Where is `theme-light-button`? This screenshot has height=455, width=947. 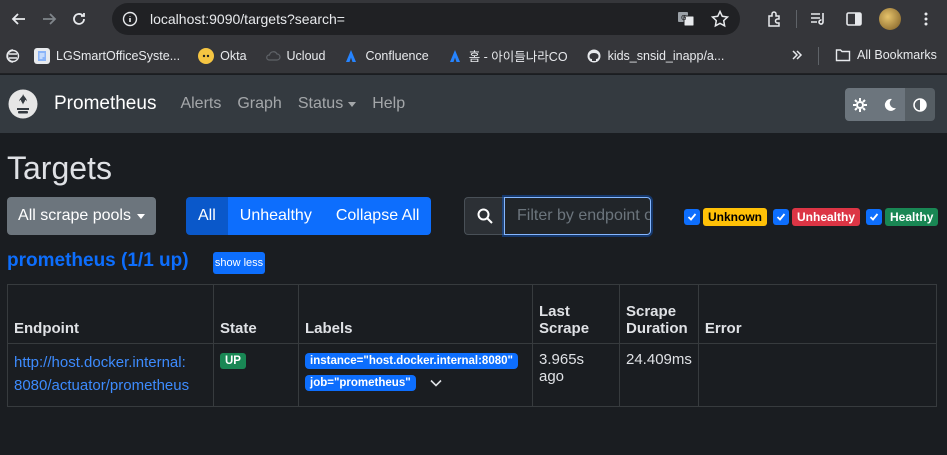 theme-light-button is located at coordinates (860, 104).